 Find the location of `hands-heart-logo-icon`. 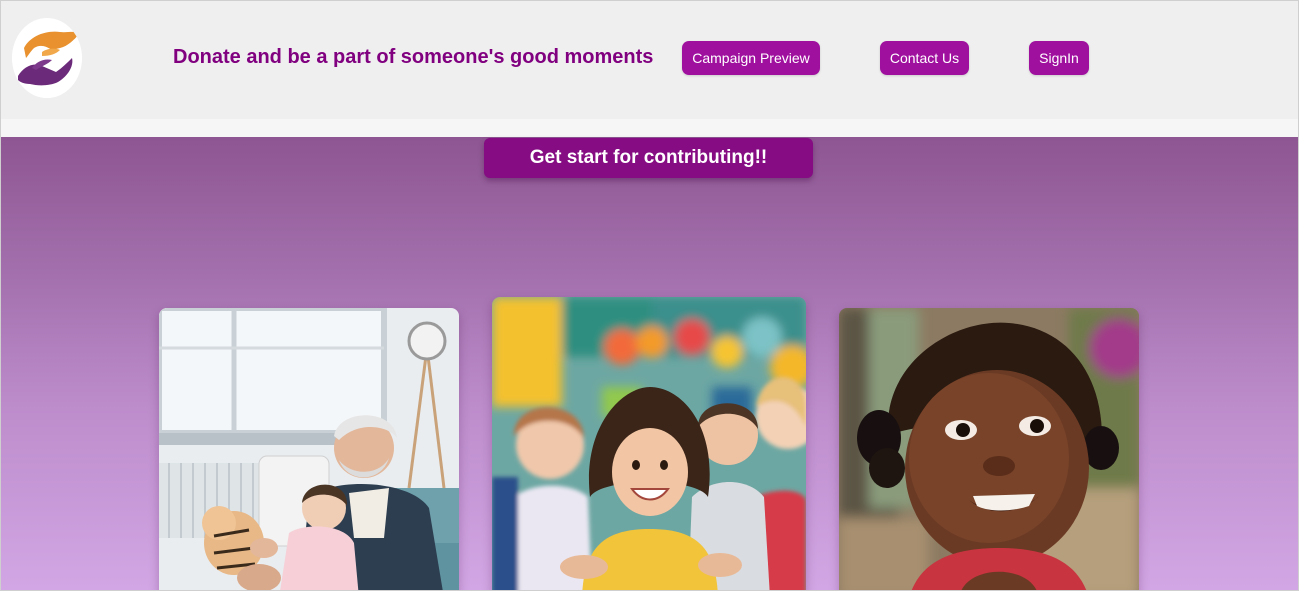

hands-heart-logo-icon is located at coordinates (47, 58).